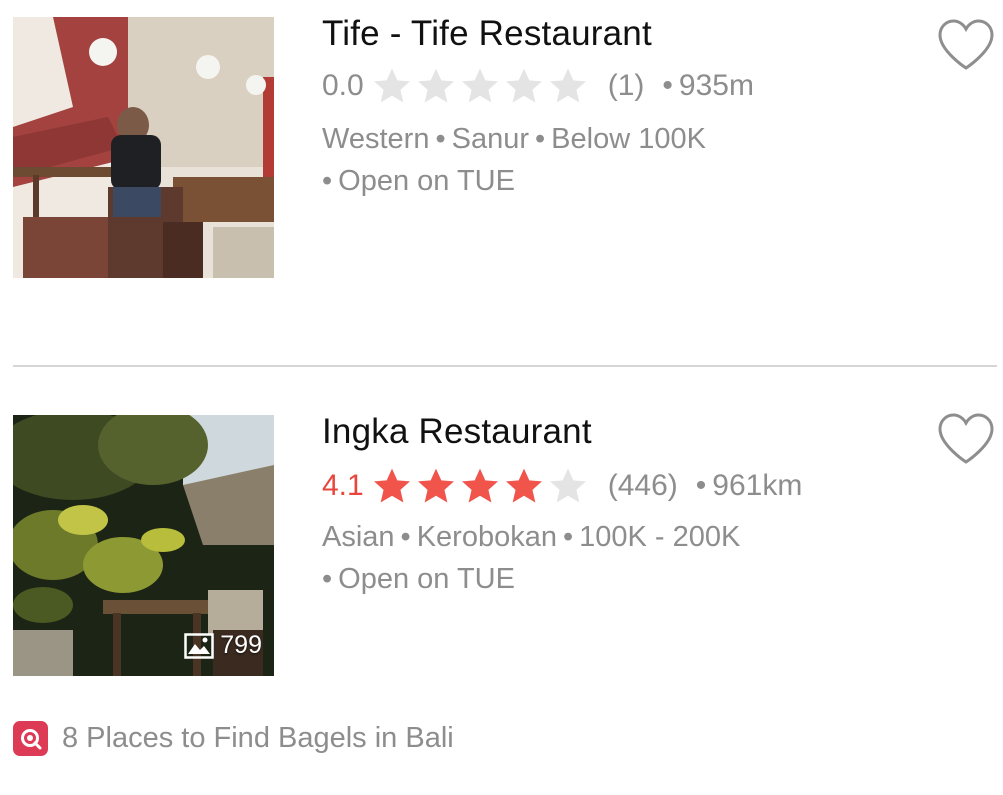  What do you see at coordinates (343, 485) in the screenshot?
I see `rating-value: 4.1` at bounding box center [343, 485].